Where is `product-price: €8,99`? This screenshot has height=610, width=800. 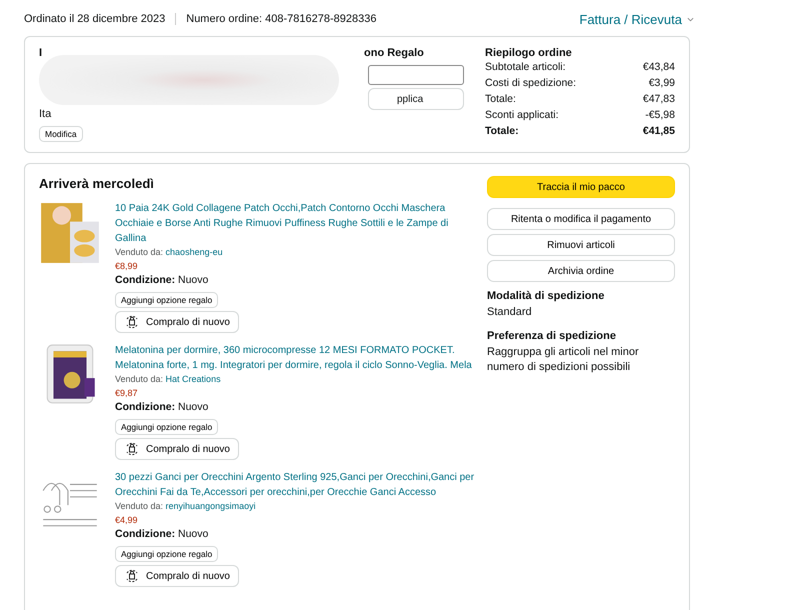 product-price: €8,99 is located at coordinates (126, 266).